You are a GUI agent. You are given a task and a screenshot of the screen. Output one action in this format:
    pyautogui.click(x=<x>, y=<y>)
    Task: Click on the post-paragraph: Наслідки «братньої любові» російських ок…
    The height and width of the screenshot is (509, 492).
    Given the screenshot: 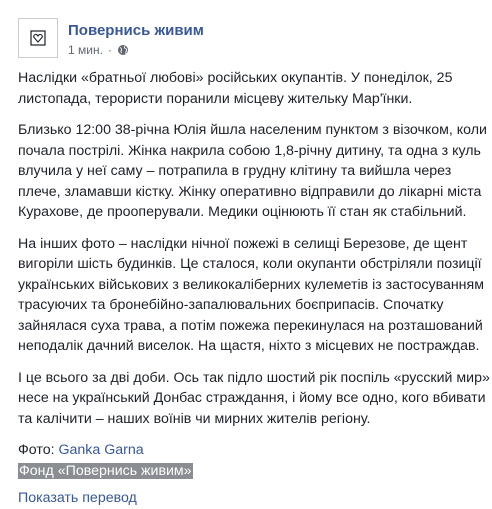 What is the action you would take?
    pyautogui.click(x=235, y=88)
    